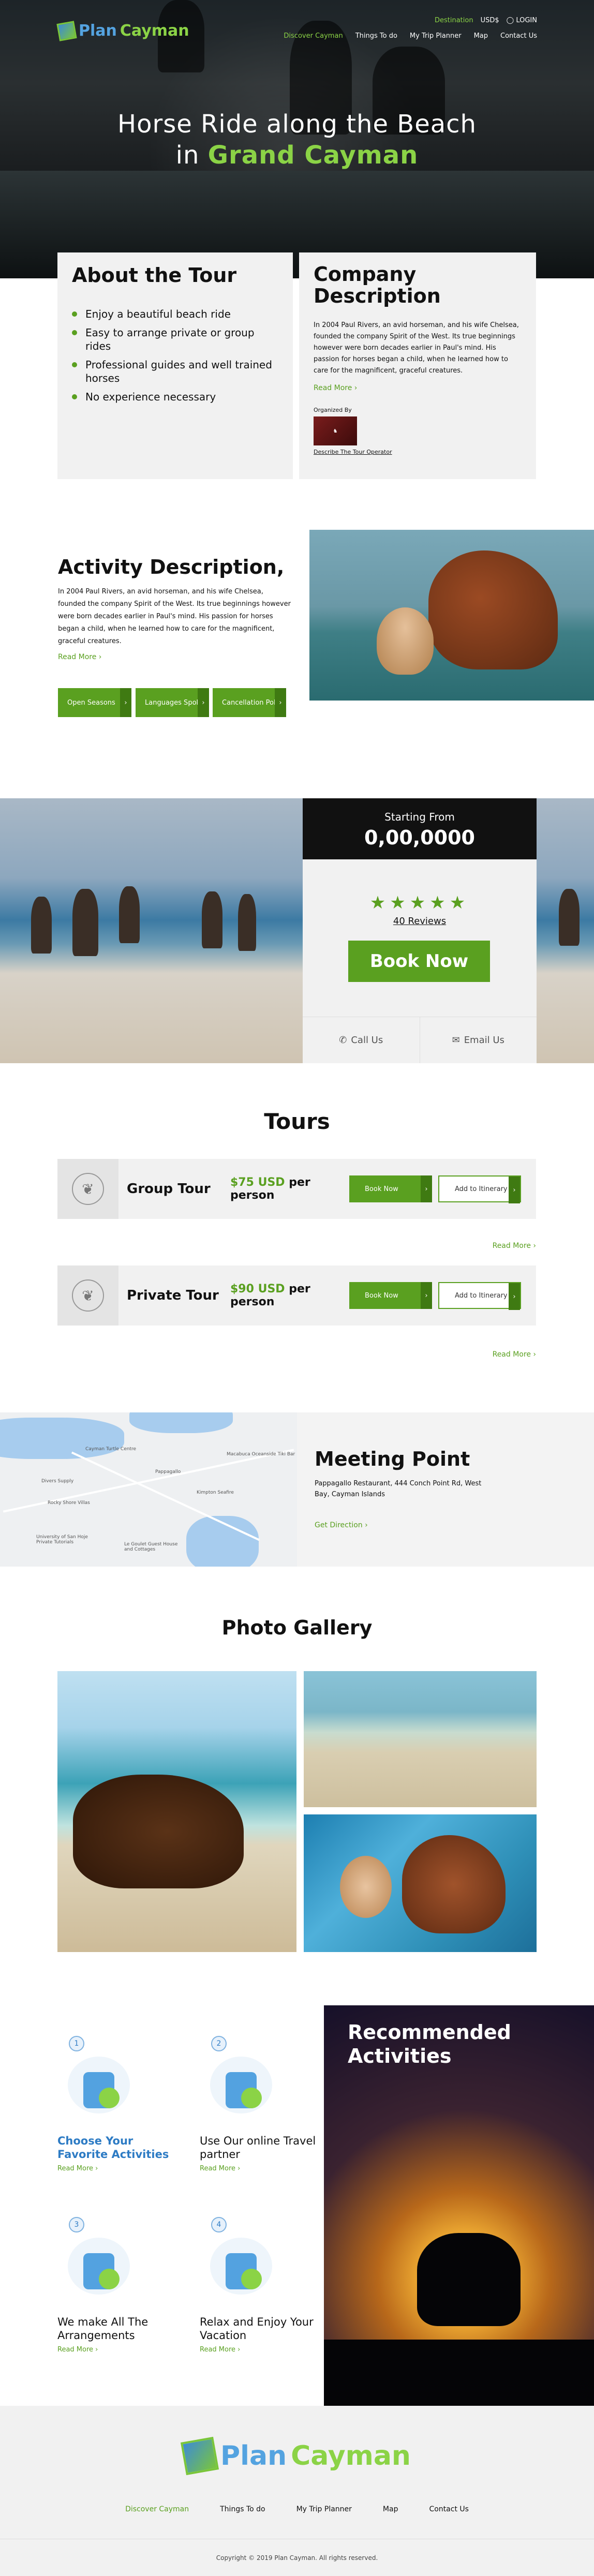 This screenshot has width=594, height=2576. Describe the element at coordinates (490, 21) in the screenshot. I see `currency-select: USD$` at that location.